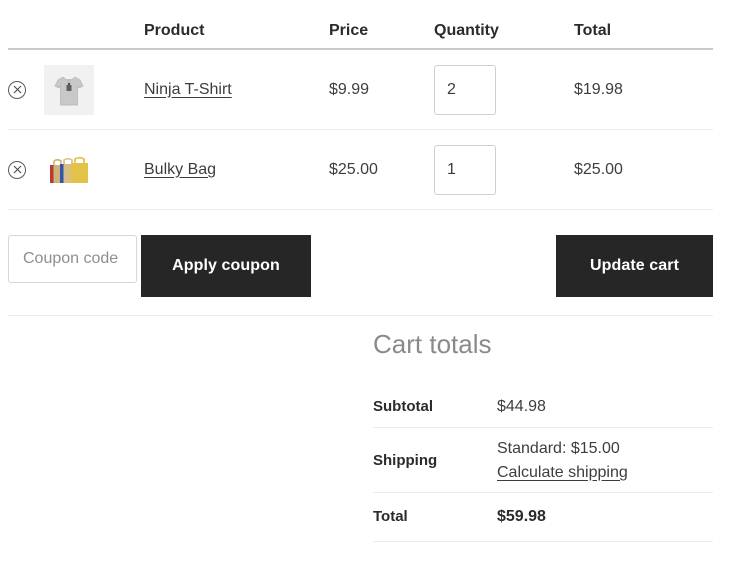 The image size is (733, 565). What do you see at coordinates (605, 460) in the screenshot?
I see `shipping-value-cell: Standard: $15.00 Calculate shipping` at bounding box center [605, 460].